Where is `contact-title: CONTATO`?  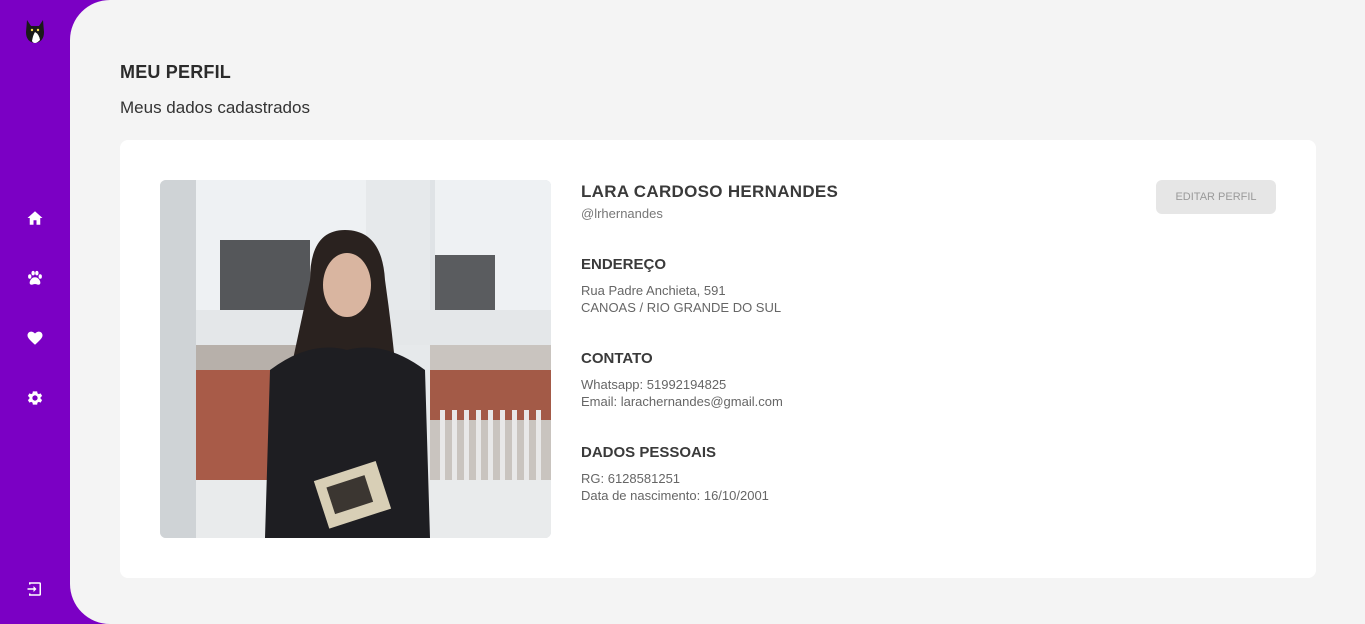
contact-title: CONTATO is located at coordinates (617, 358).